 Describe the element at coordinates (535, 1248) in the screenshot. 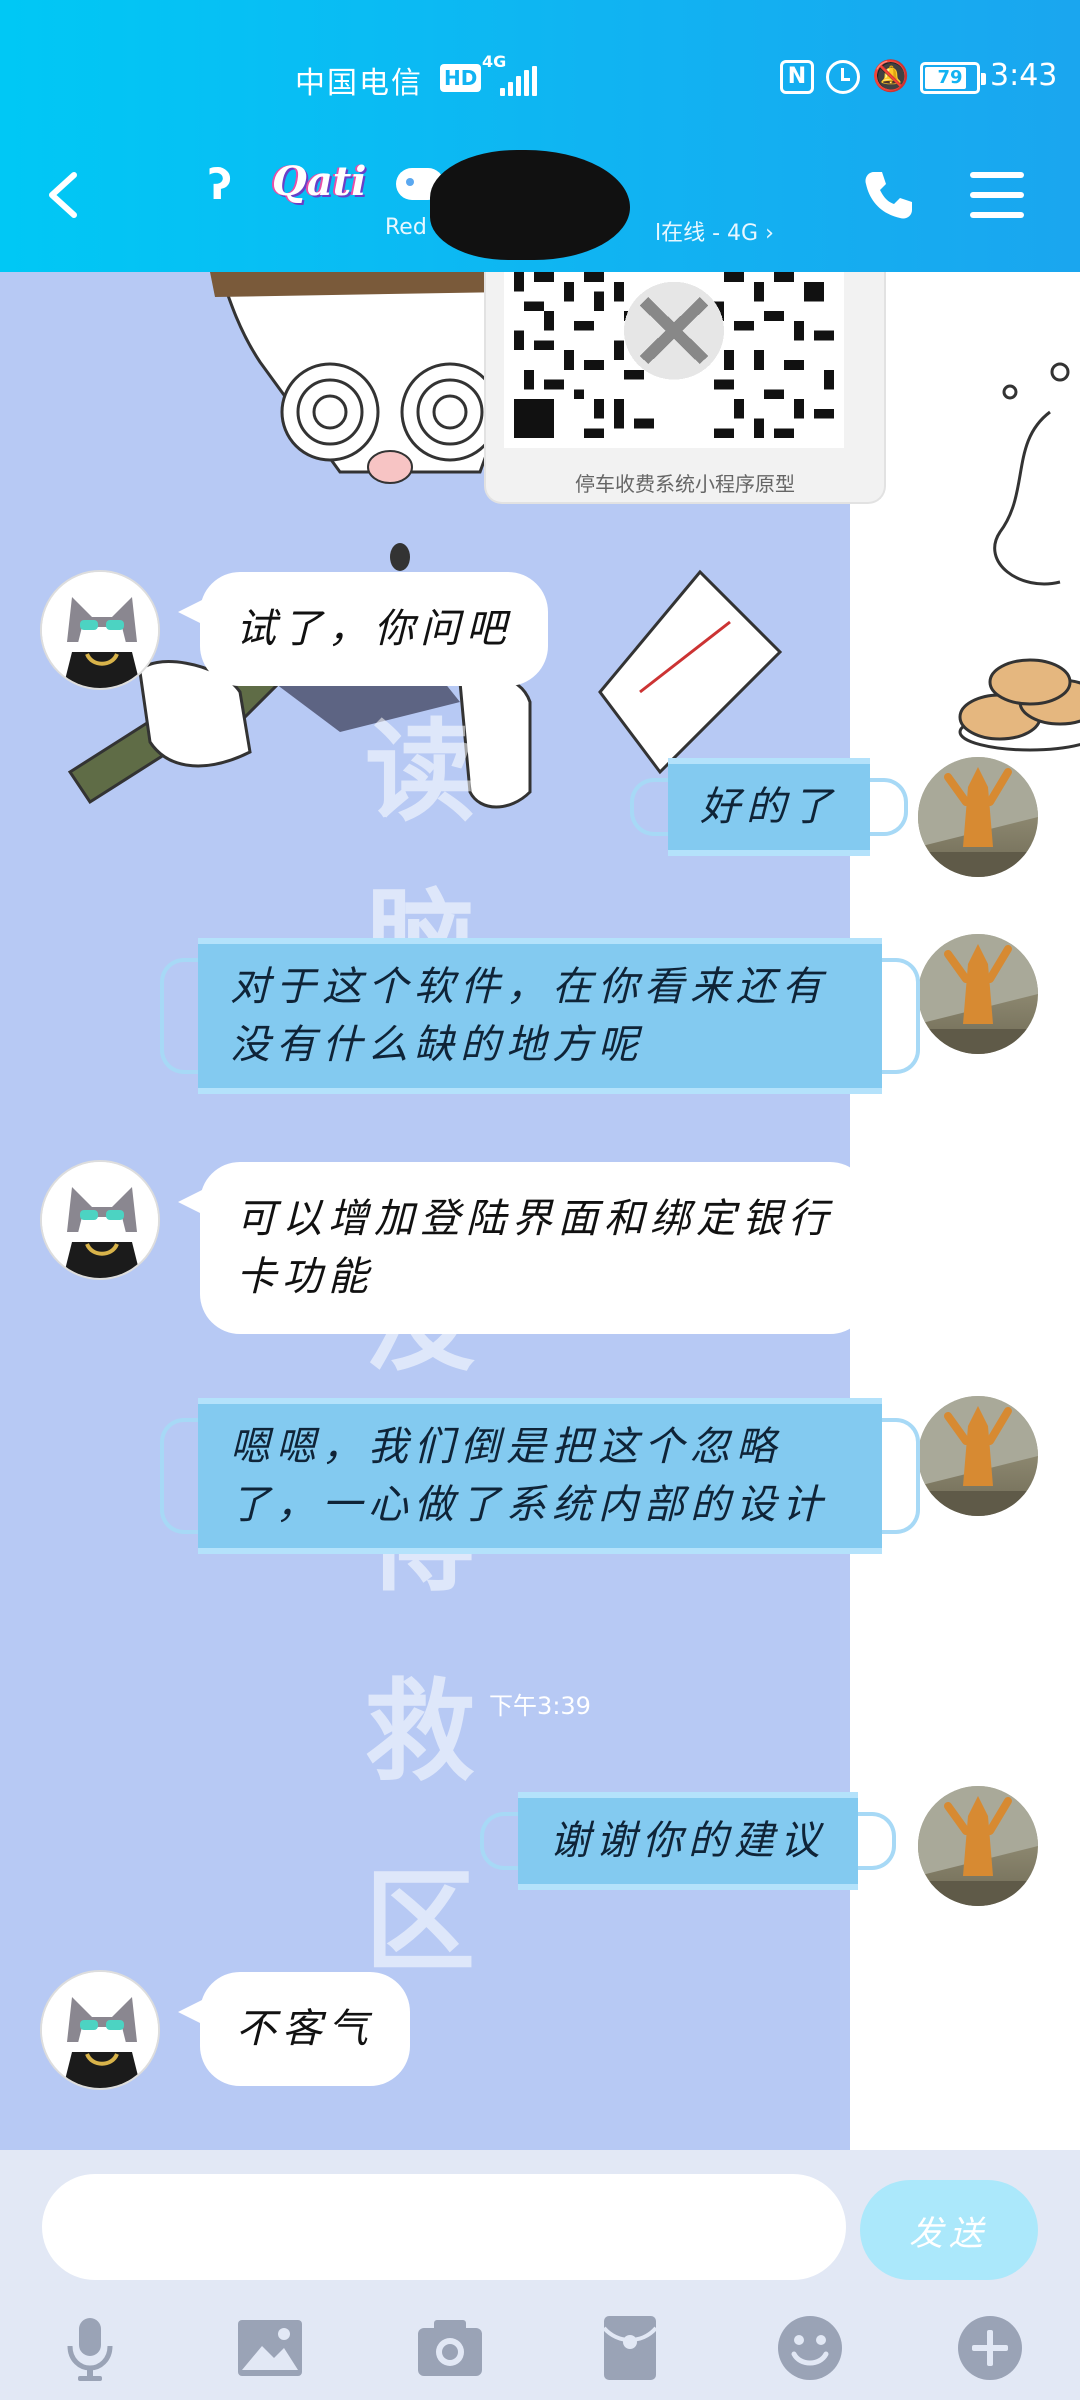

I see `message-text: 可以增加登陆界面和绑定银行卡功能` at that location.